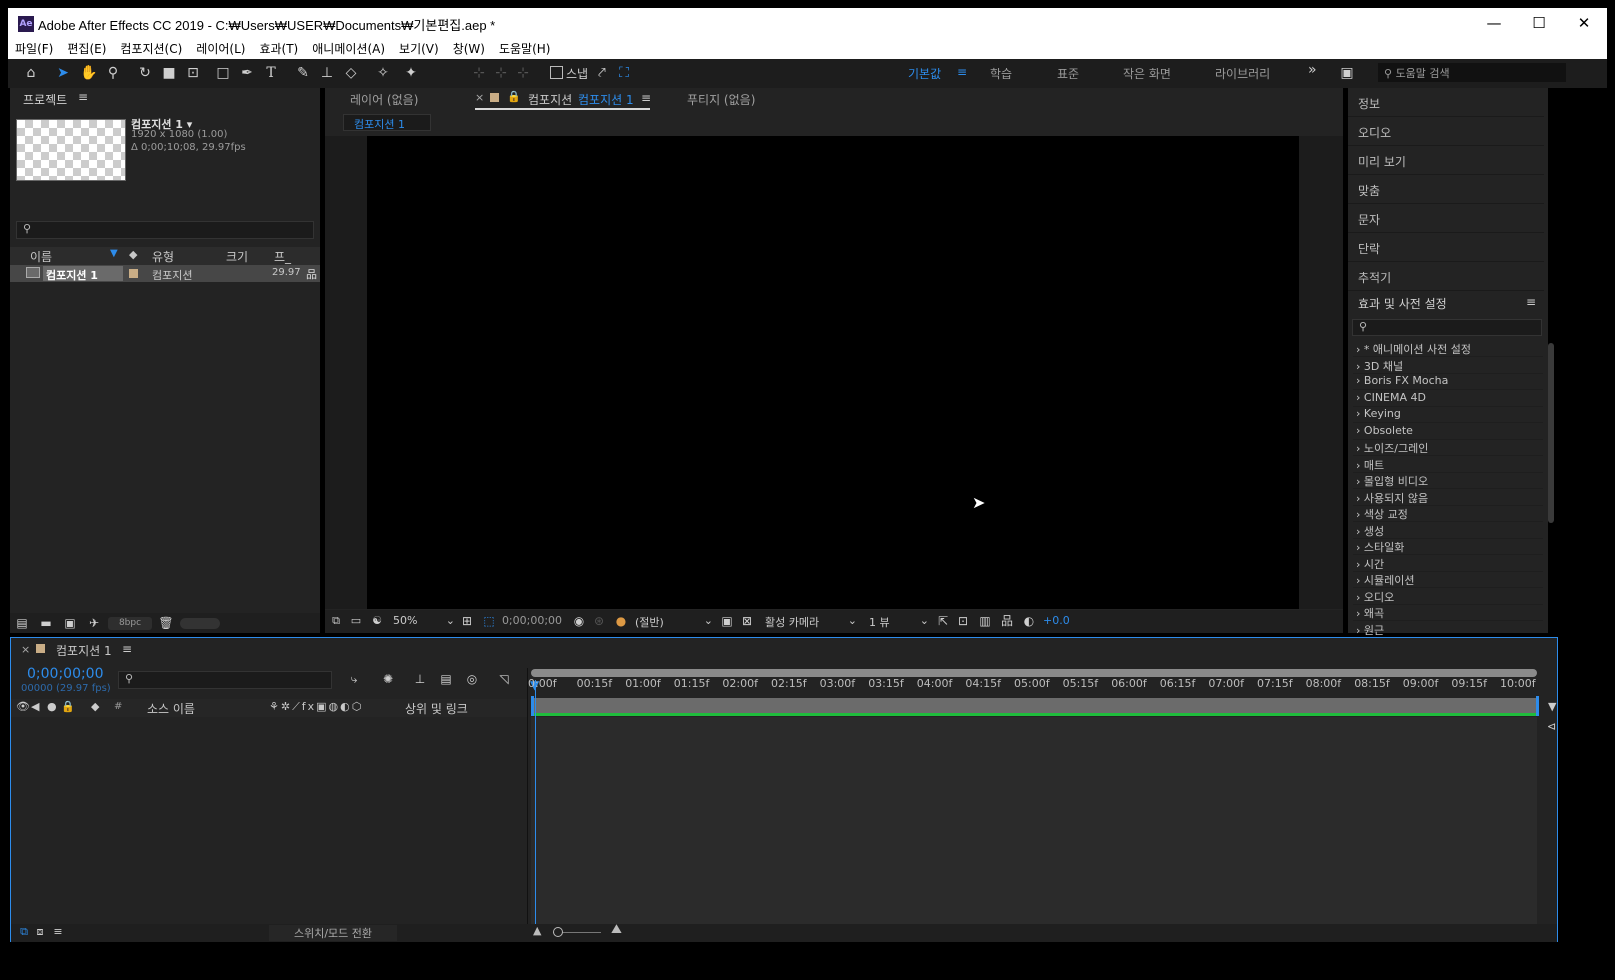 This screenshot has width=1615, height=980. I want to click on zoom-slider-thumb, so click(558, 932).